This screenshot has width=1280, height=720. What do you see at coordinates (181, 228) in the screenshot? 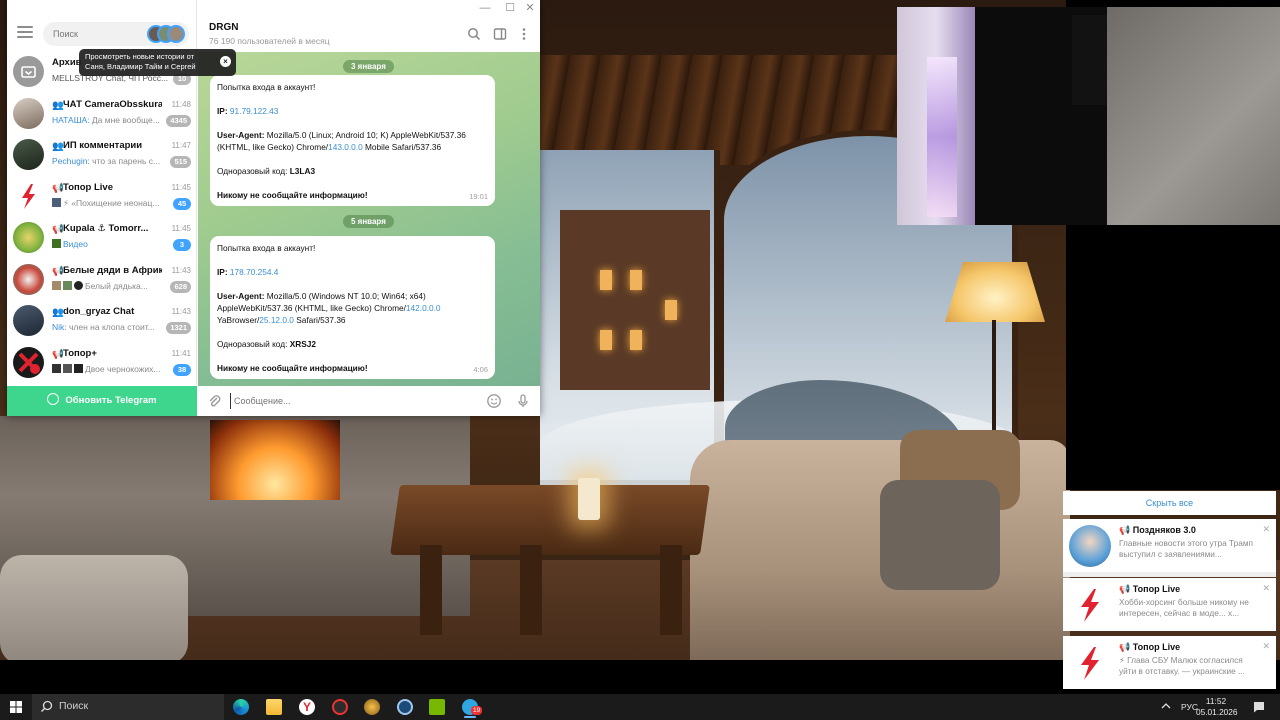
I see `chat-time: 11:45` at bounding box center [181, 228].